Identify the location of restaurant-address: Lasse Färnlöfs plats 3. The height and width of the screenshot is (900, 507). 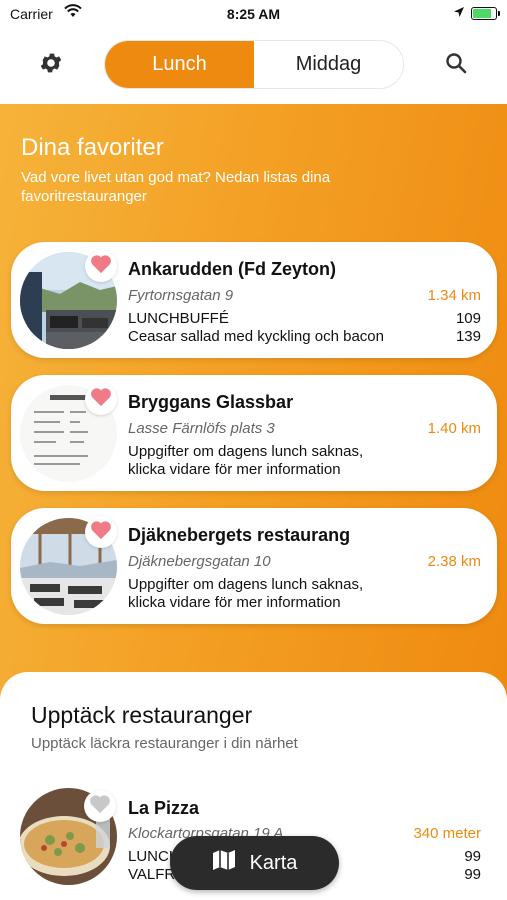
(201, 428).